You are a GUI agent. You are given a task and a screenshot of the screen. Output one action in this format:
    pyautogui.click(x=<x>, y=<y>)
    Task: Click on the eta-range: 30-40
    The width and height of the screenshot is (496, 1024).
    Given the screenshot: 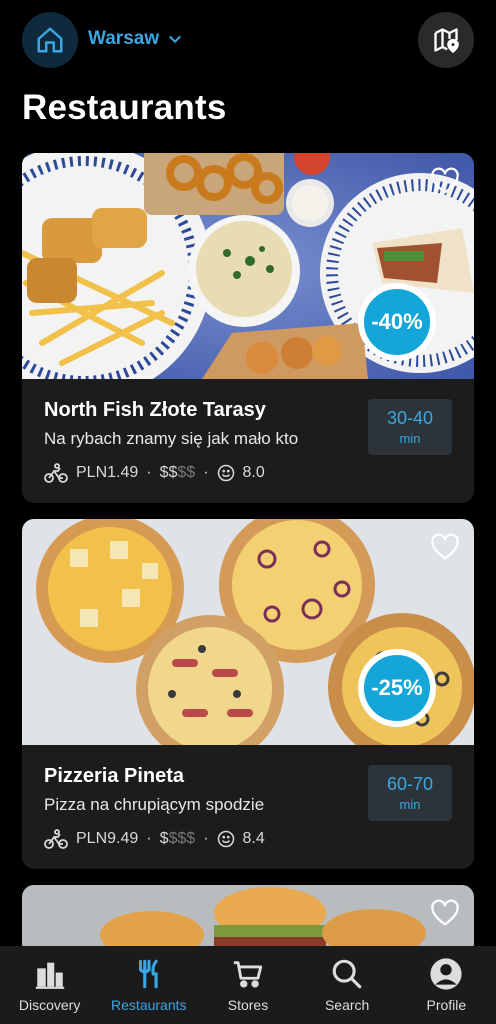 What is the action you would take?
    pyautogui.click(x=410, y=418)
    